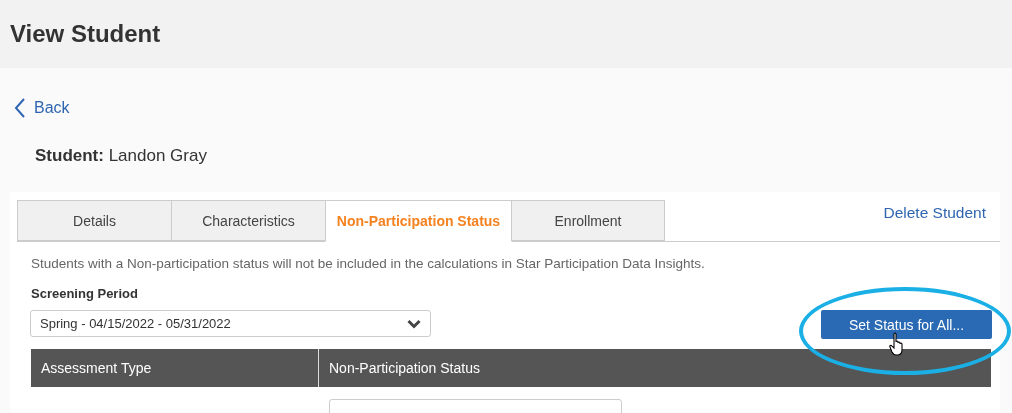 Image resolution: width=1012 pixels, height=413 pixels. I want to click on tab: Characteristics, so click(248, 220).